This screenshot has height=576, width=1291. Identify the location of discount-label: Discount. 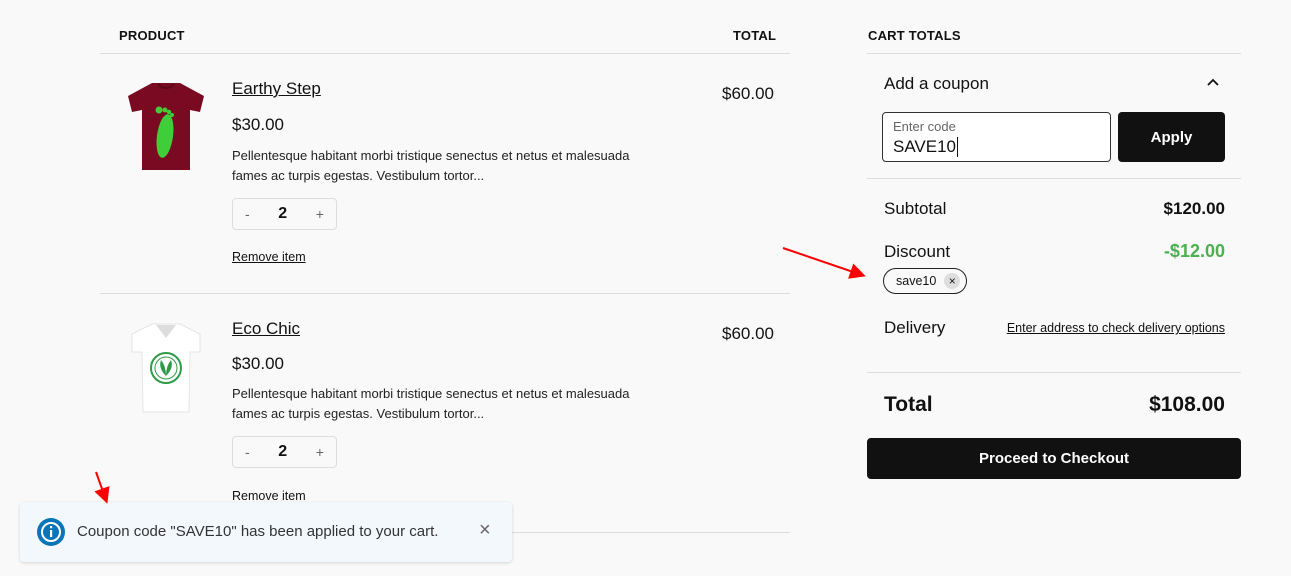
(917, 251).